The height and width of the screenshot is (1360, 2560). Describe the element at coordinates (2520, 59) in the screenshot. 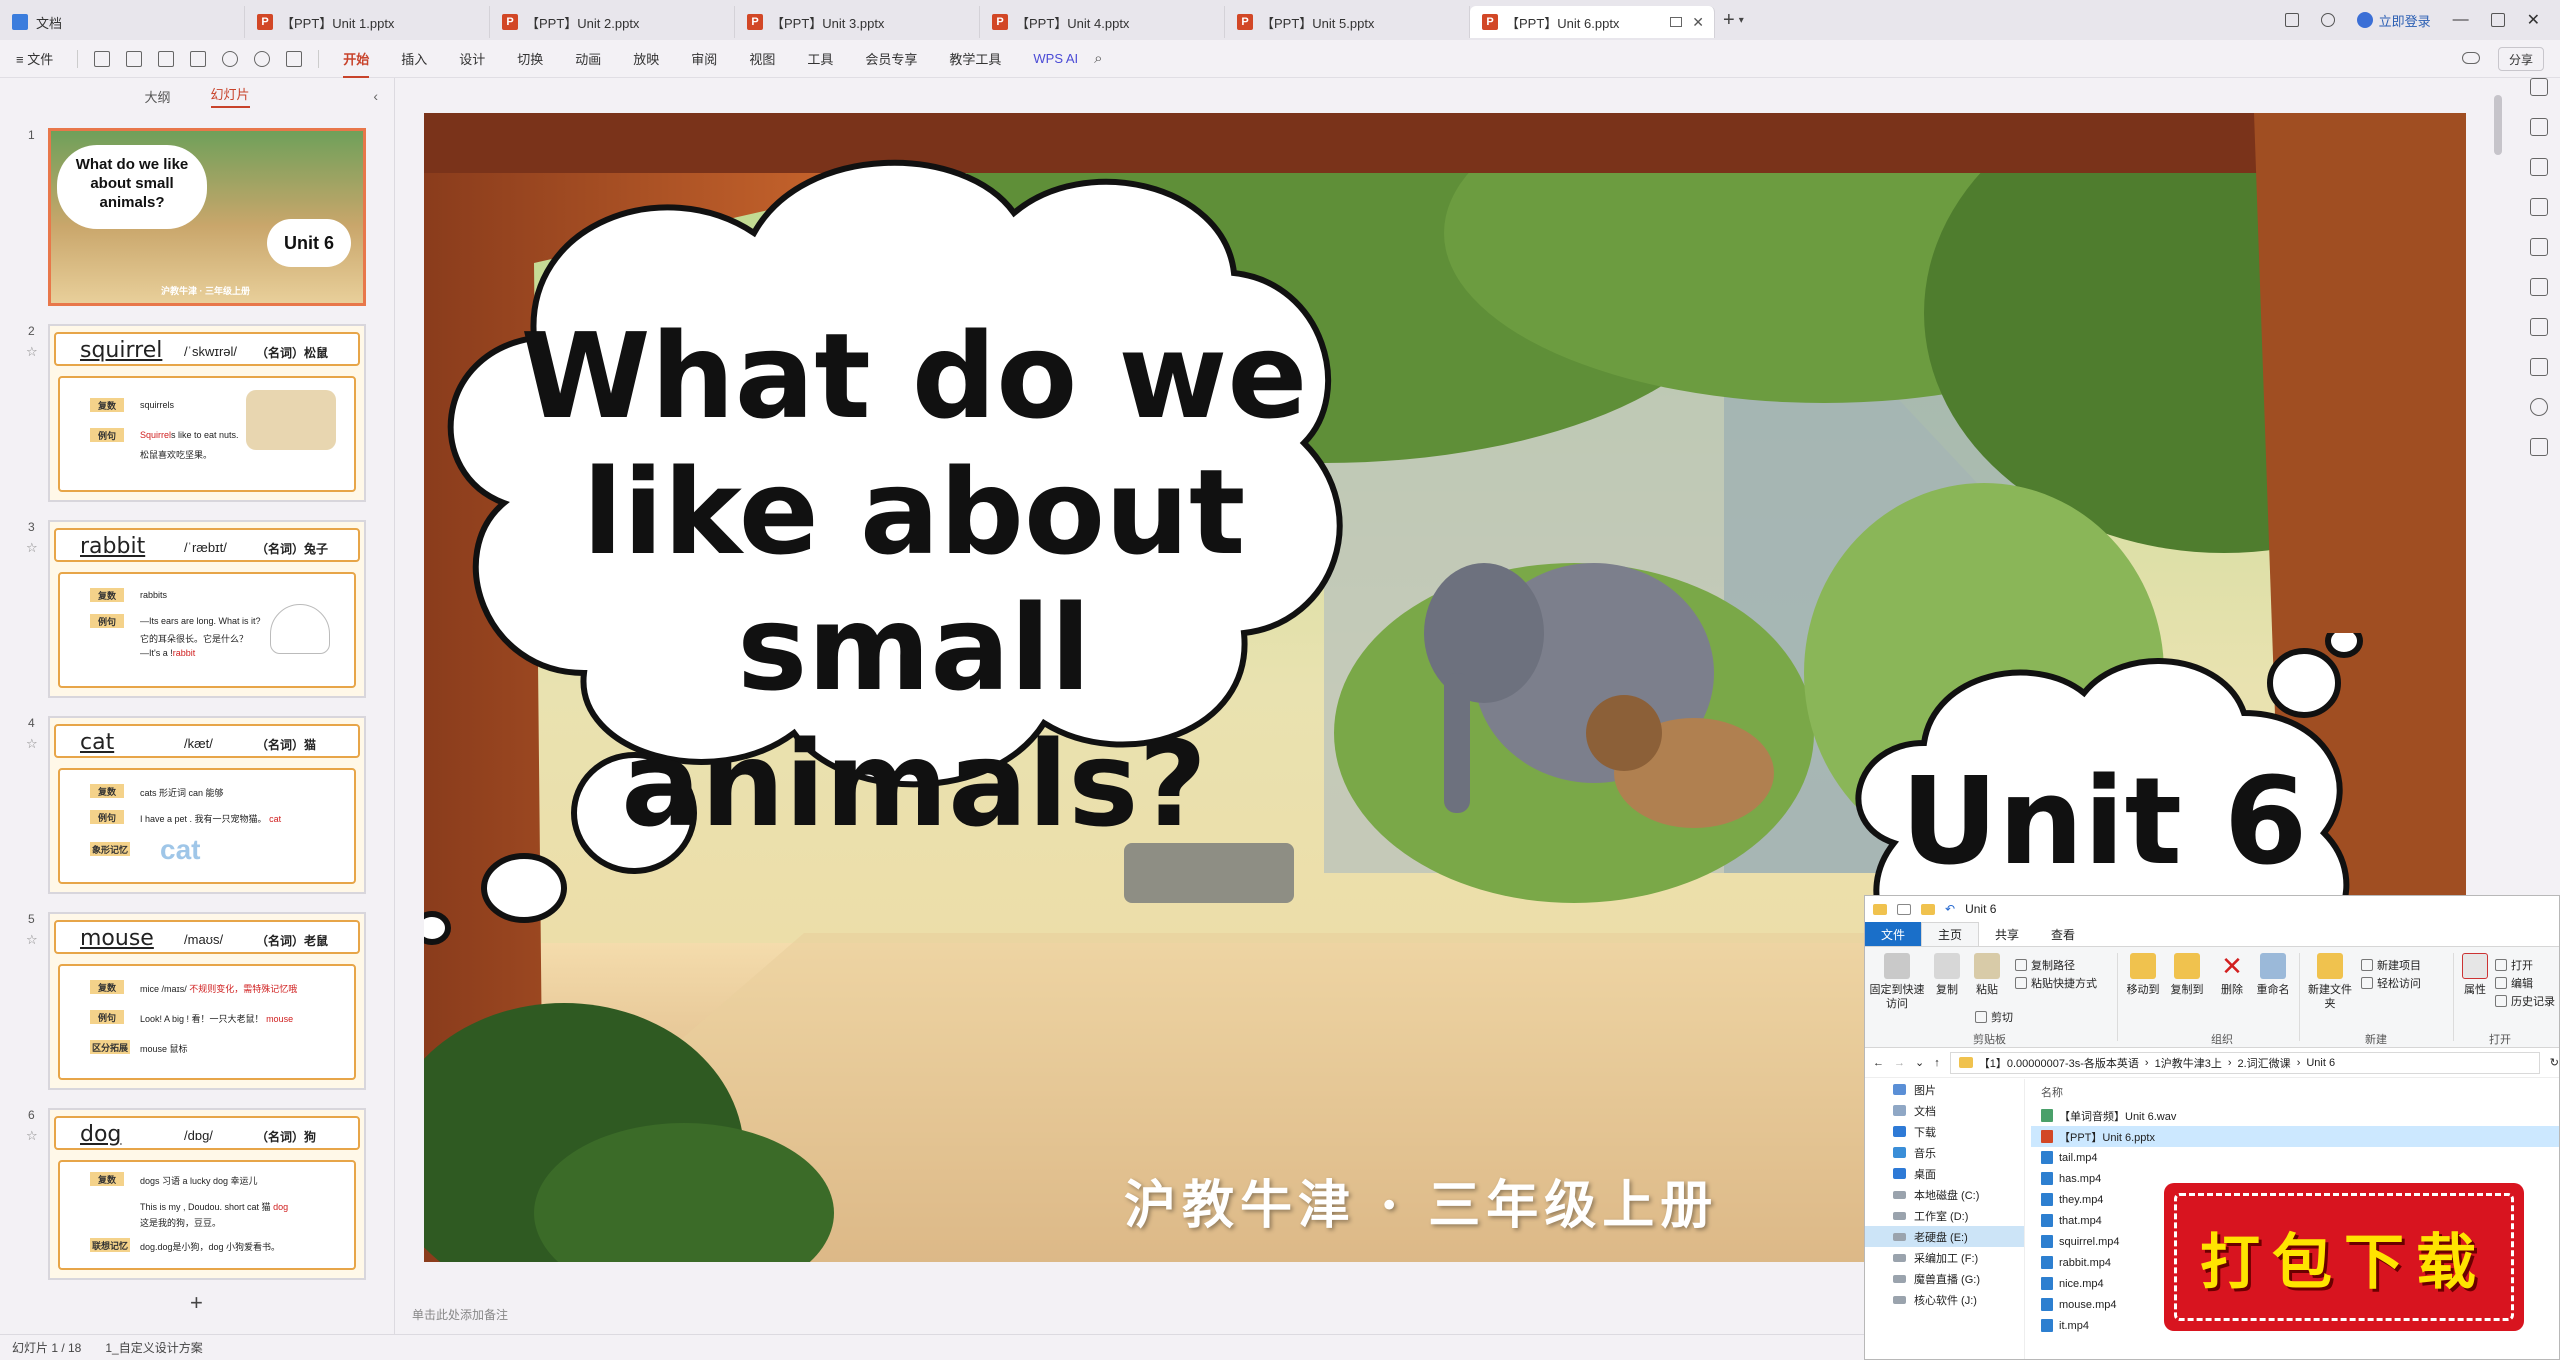

I see `share-button: 分享` at that location.